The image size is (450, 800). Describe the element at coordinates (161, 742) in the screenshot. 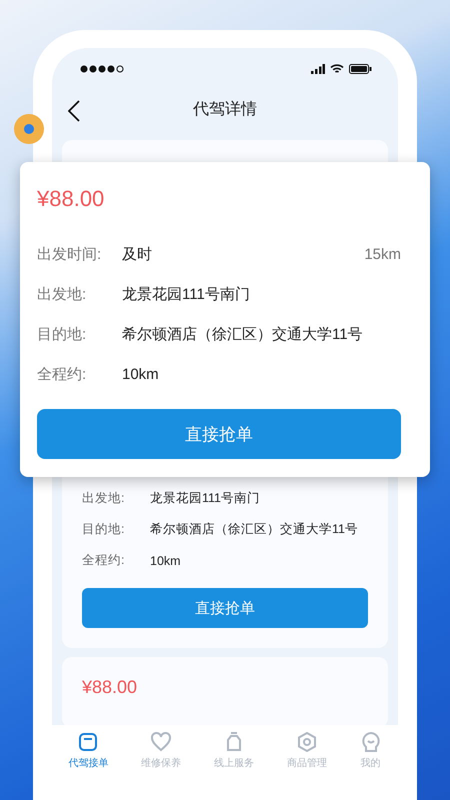

I see `heart-icon` at that location.